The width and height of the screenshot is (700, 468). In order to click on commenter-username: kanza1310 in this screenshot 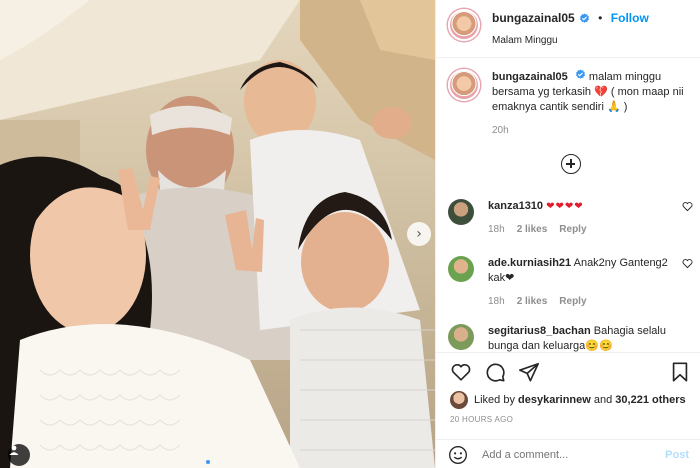, I will do `click(515, 206)`.